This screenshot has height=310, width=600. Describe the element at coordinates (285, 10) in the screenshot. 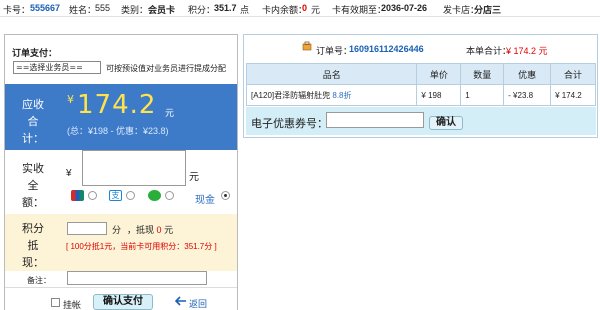

I see `balance-label: 卡内余额：` at that location.